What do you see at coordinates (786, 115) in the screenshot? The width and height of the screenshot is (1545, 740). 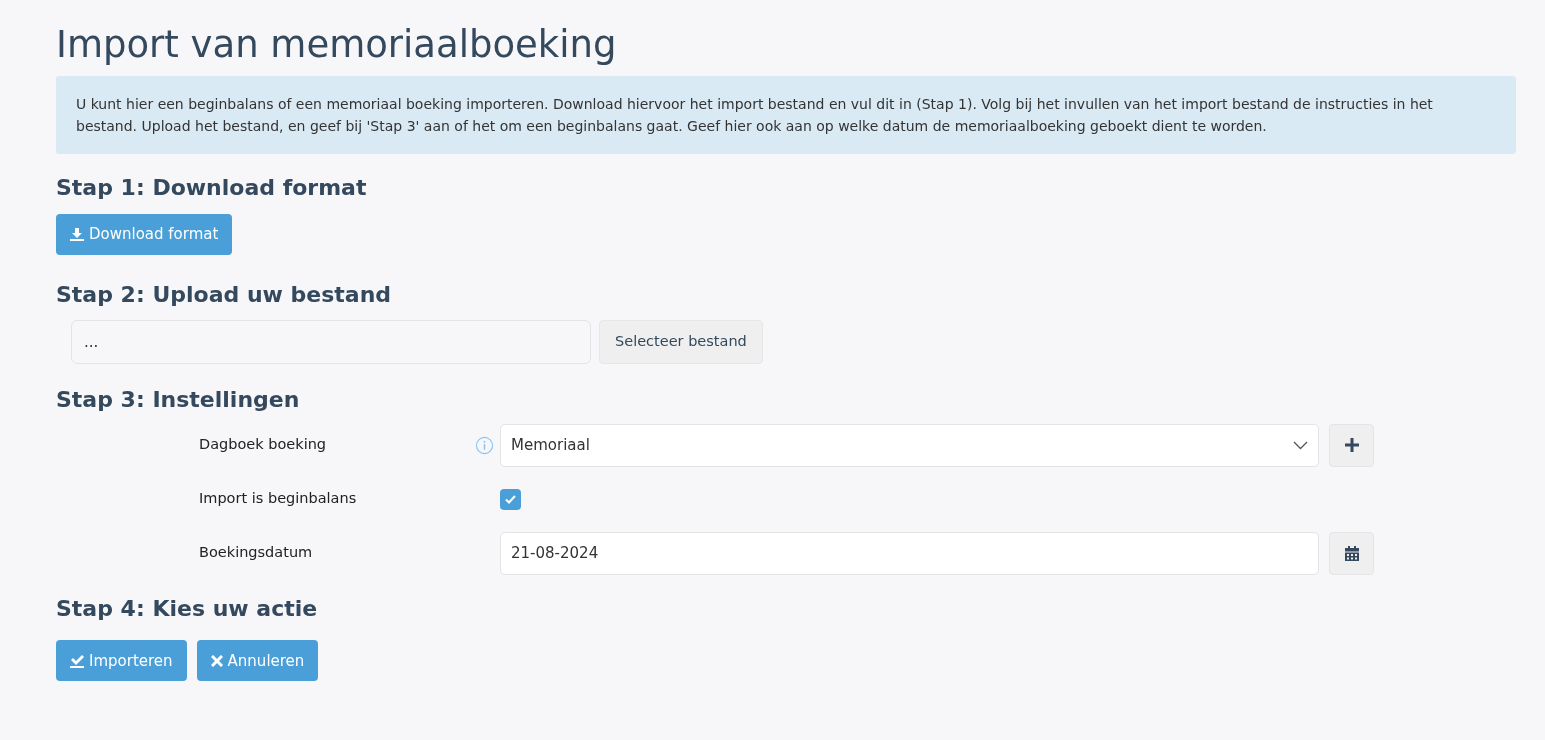 I see `info-message: U kunt hier een beginbalans of een memoriaal boeking importeren. Download hiervoor het import bestand en vul dit in (Stap 1). Volg bij het invullen van het import bestand de instructies in het bestand. Upload het bestand, en geef bij 'Stap 3' aan of het om een beginbalans gaat. Geef hier ook aan op welke datum de memoriaalboeking geboekt dient te worden.` at bounding box center [786, 115].